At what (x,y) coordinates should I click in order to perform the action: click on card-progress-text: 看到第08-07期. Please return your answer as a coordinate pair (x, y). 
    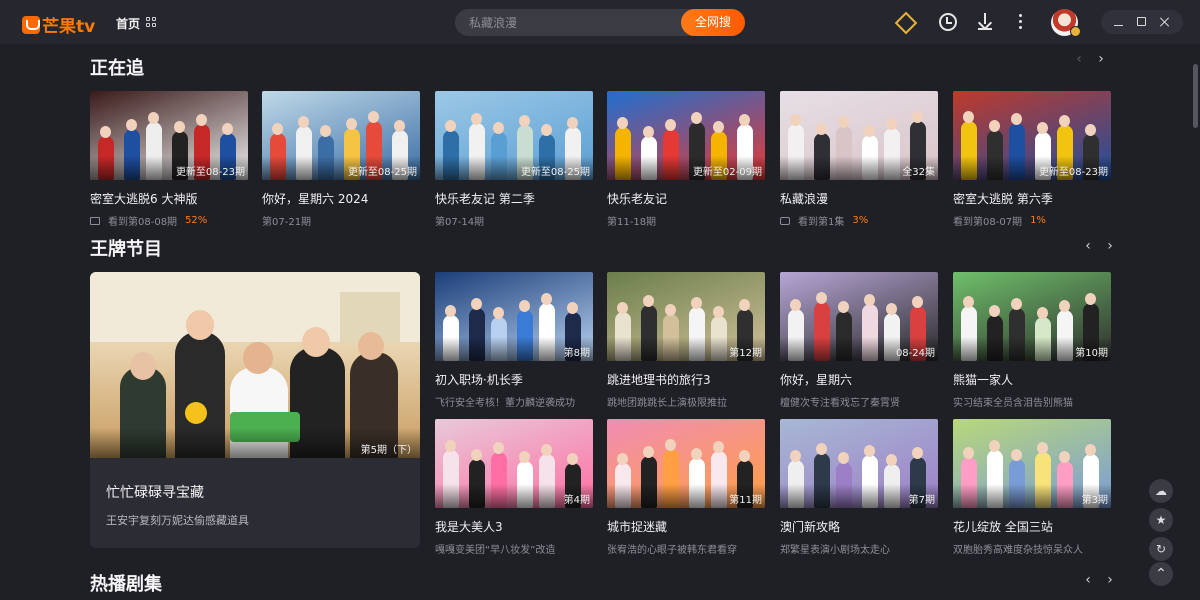
    Looking at the image, I should click on (988, 222).